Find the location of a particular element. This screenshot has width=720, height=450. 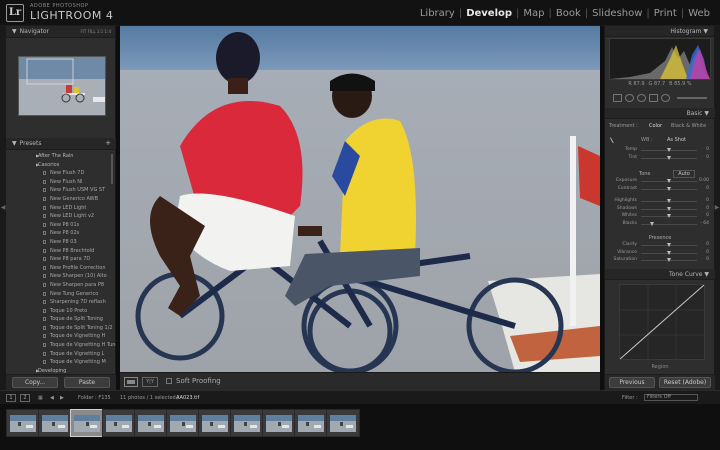

adjustment-brush-slider is located at coordinates (692, 98).